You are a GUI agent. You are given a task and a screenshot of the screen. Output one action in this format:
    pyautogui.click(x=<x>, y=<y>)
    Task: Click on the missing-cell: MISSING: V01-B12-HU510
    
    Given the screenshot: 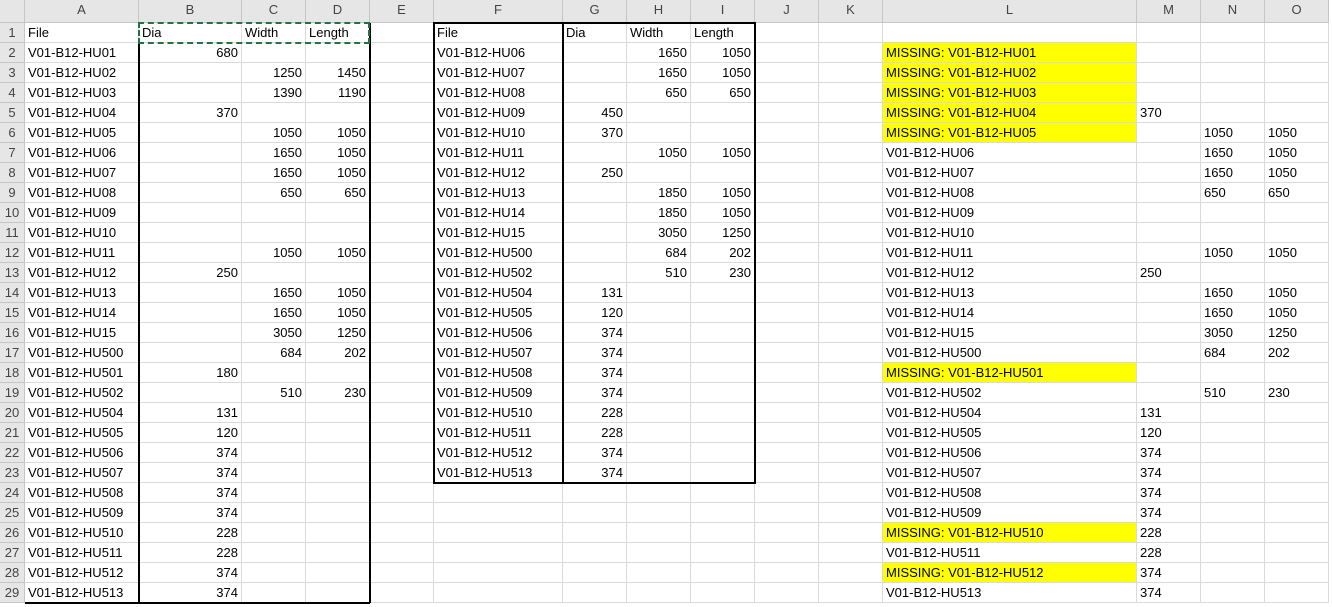 What is the action you would take?
    pyautogui.click(x=1010, y=533)
    